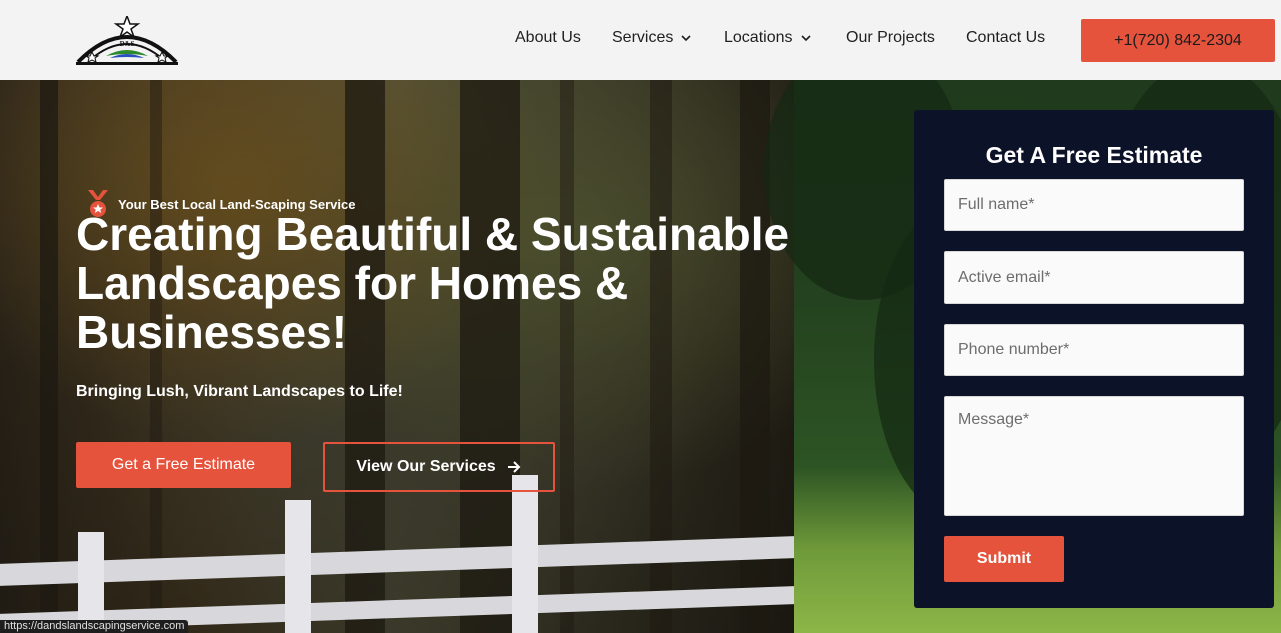  What do you see at coordinates (514, 467) in the screenshot?
I see `arrow-right-icon` at bounding box center [514, 467].